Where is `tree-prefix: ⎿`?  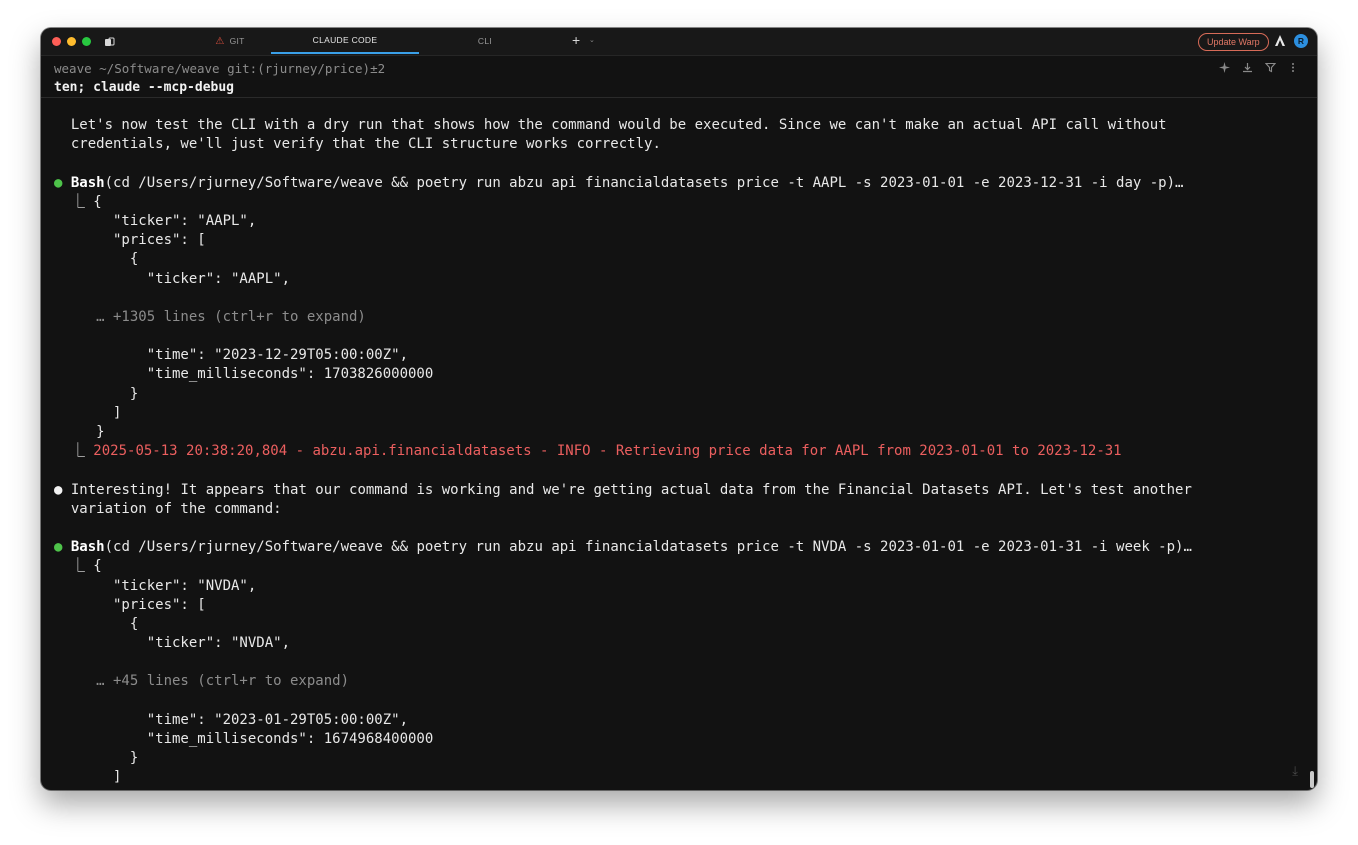
tree-prefix: ⎿ is located at coordinates (74, 451).